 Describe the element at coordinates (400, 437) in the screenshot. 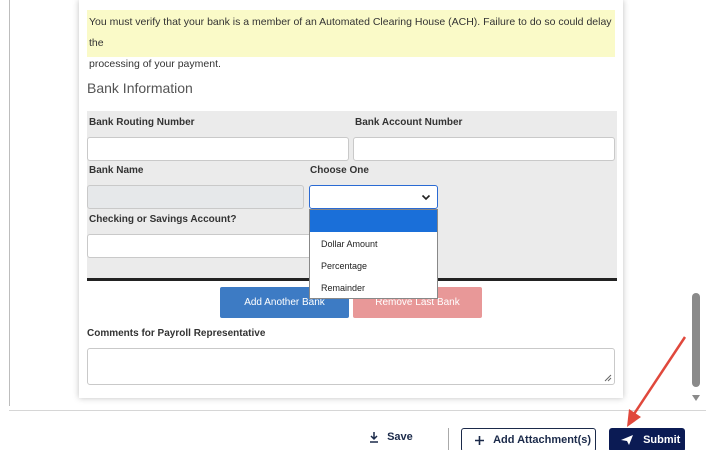

I see `save-label: Save` at that location.